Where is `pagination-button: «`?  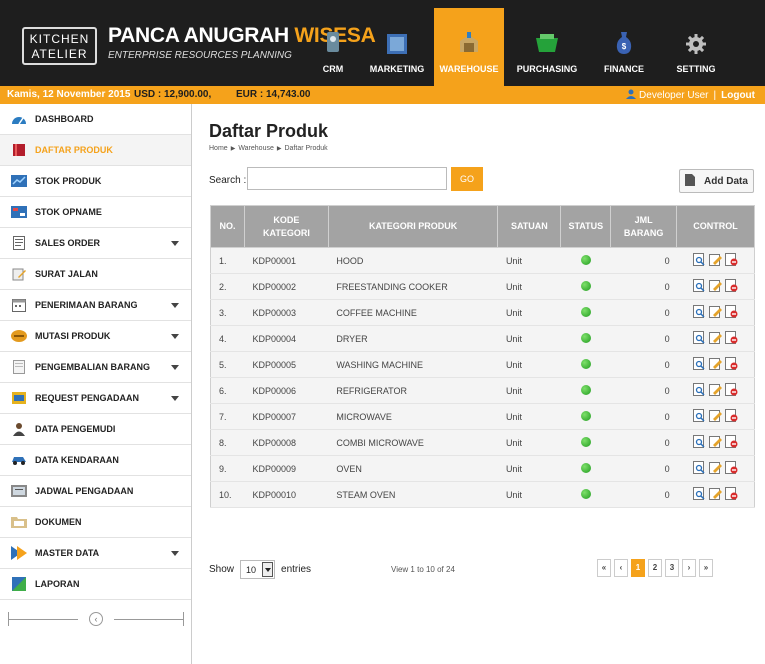 pagination-button: « is located at coordinates (604, 568).